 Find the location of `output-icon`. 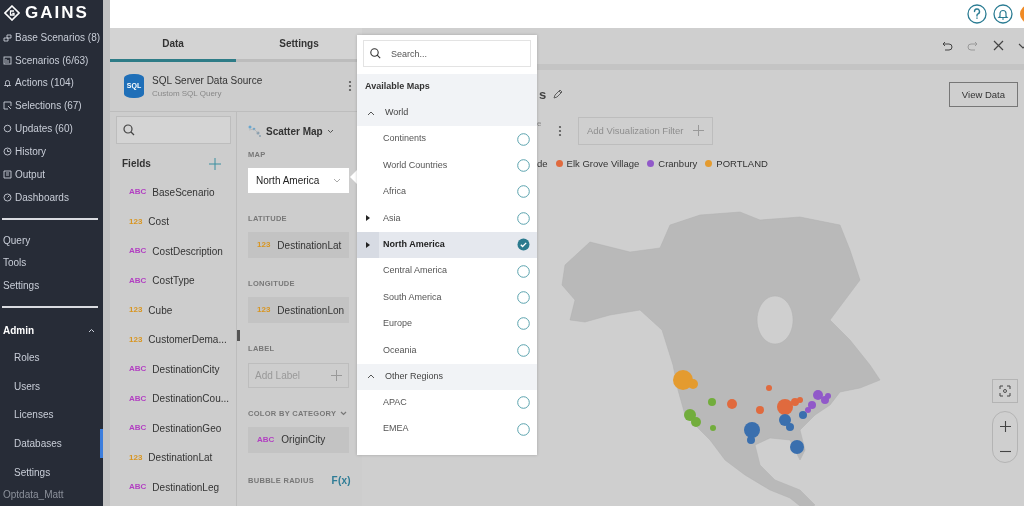

output-icon is located at coordinates (7, 174).